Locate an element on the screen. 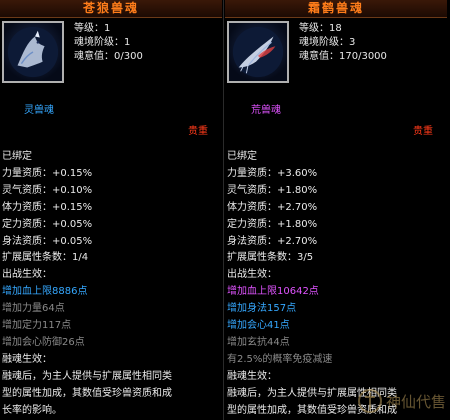 The image size is (450, 420). level-text: 等级：18 is located at coordinates (320, 28).